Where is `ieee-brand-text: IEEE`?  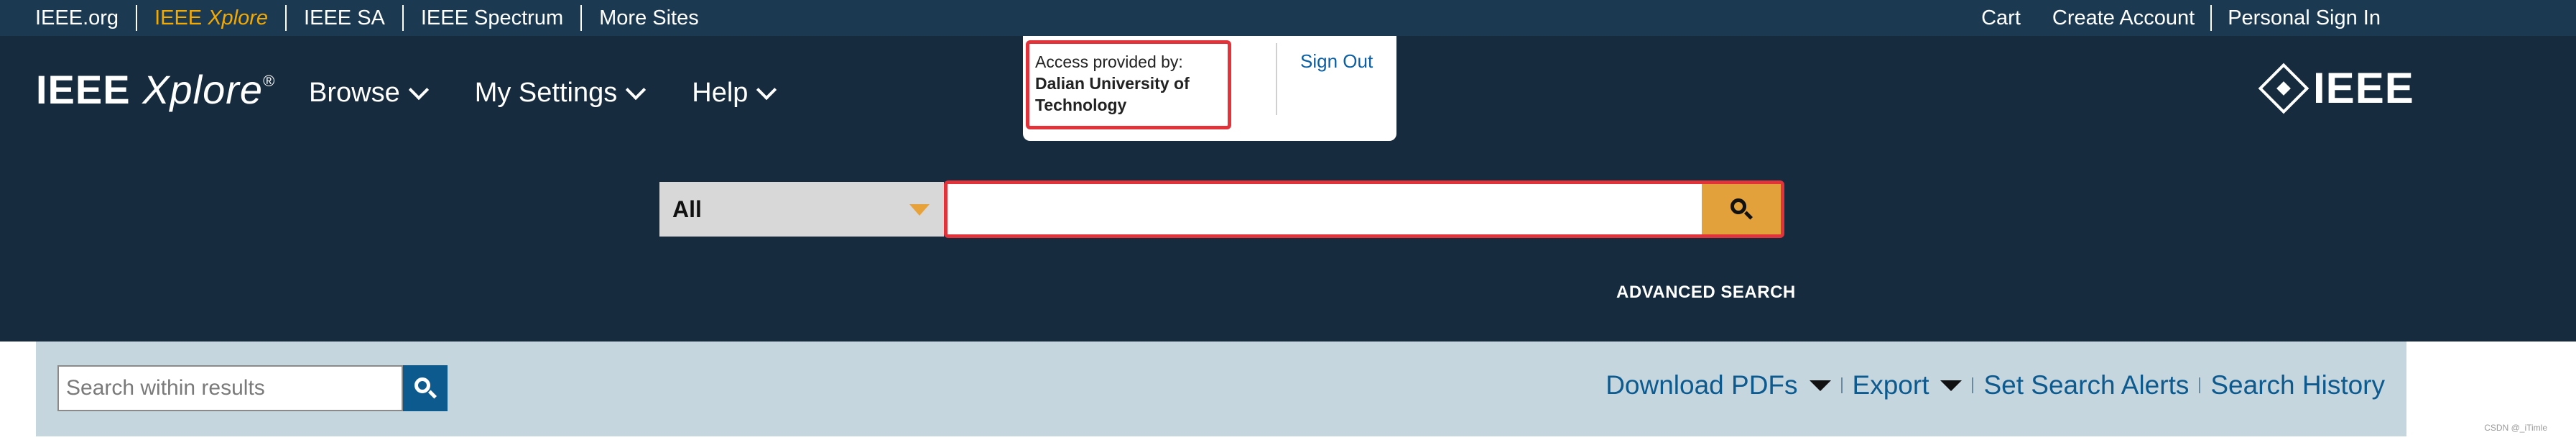 ieee-brand-text: IEEE is located at coordinates (2363, 88).